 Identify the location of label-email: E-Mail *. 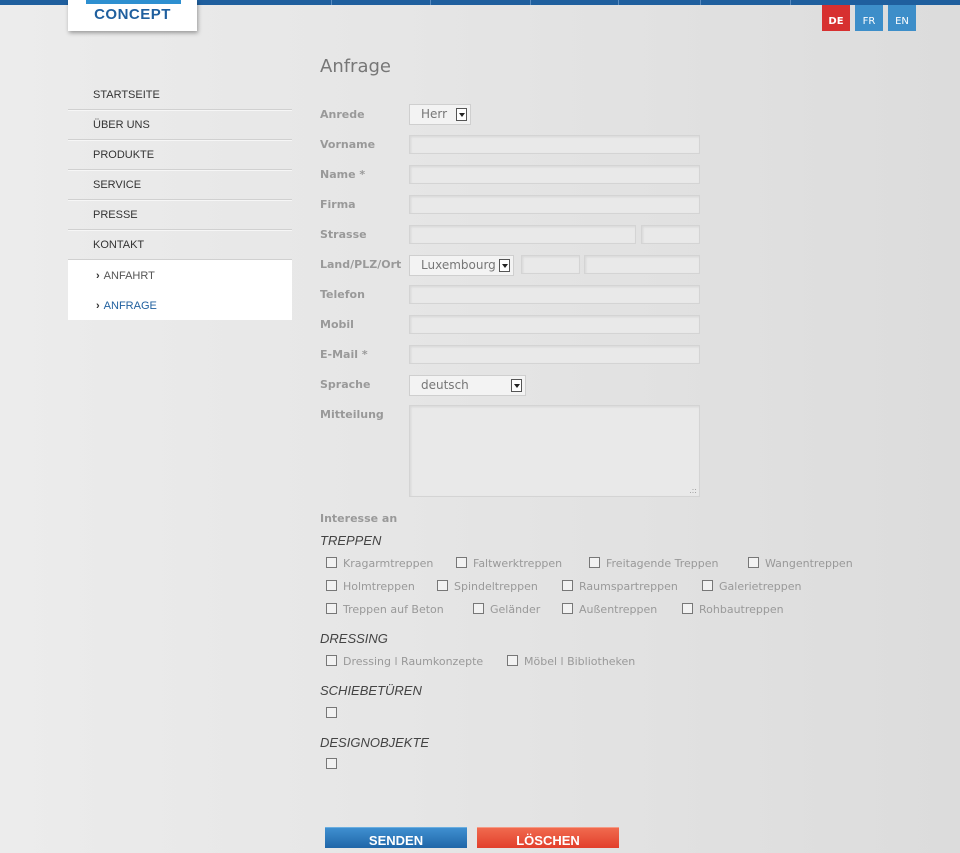
(344, 354).